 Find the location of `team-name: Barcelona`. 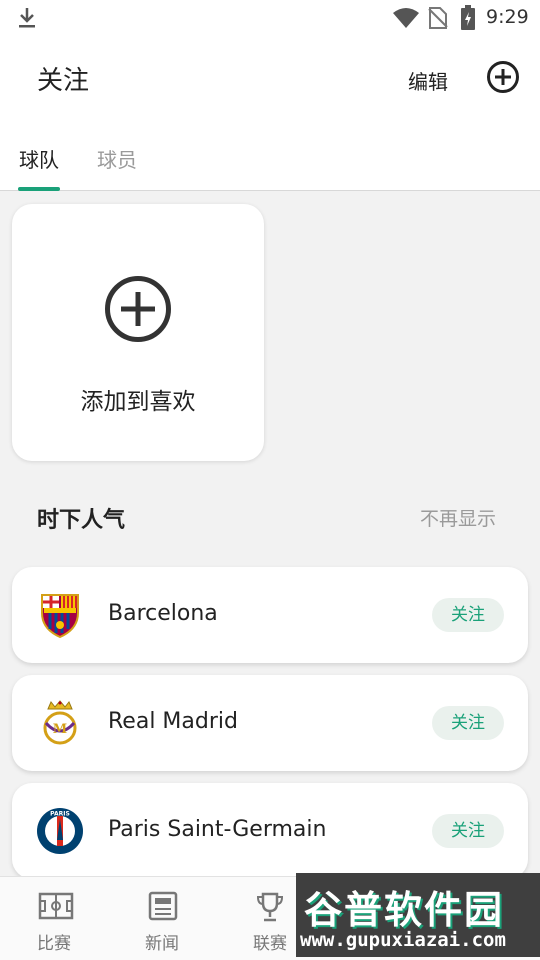

team-name: Barcelona is located at coordinates (163, 613).